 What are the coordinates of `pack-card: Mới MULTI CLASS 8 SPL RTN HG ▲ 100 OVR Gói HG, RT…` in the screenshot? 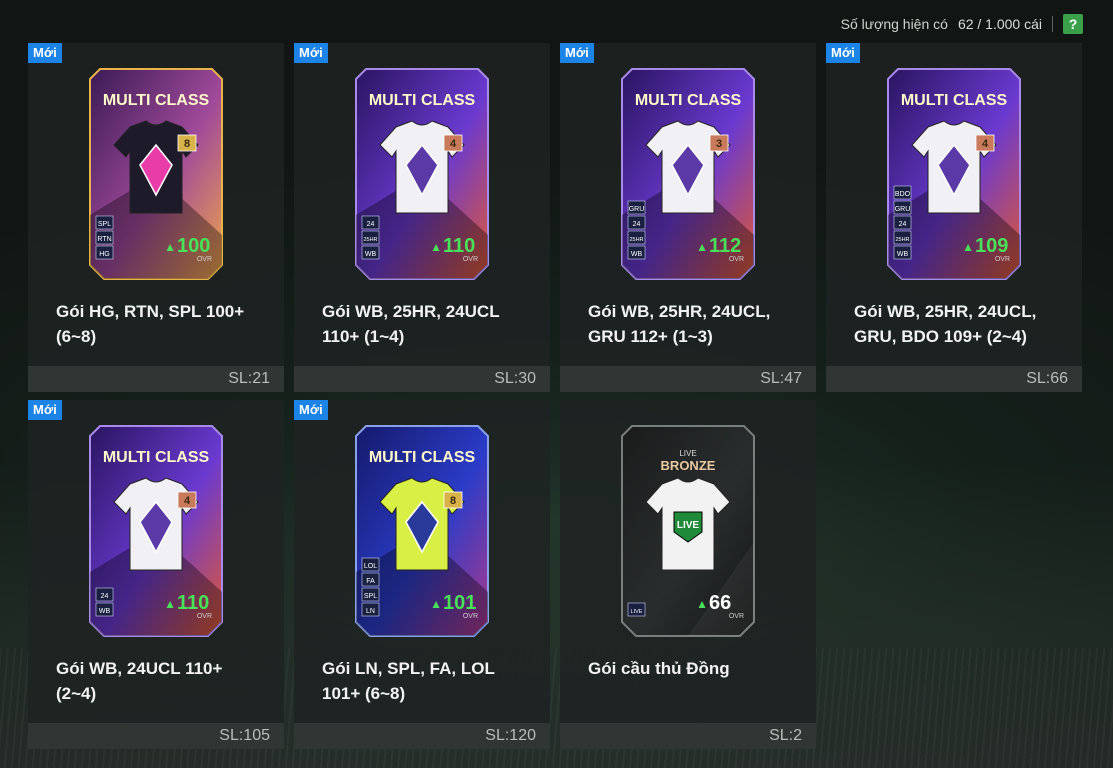 It's located at (156, 217).